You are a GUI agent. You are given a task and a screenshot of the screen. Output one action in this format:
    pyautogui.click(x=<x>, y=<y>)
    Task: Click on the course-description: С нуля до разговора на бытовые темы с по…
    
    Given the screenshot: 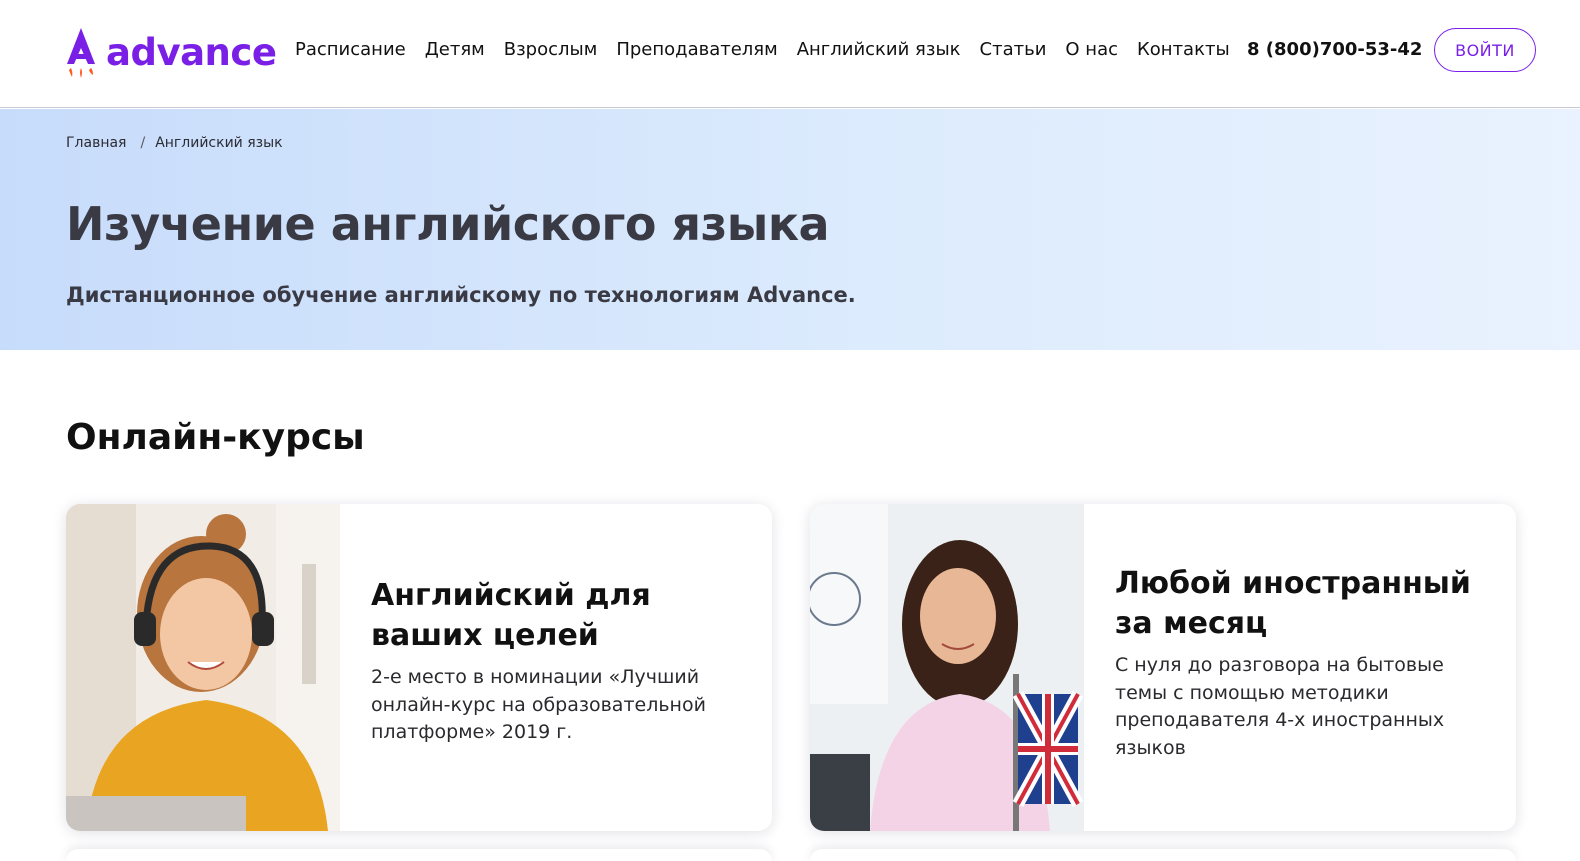 What is the action you would take?
    pyautogui.click(x=1280, y=706)
    